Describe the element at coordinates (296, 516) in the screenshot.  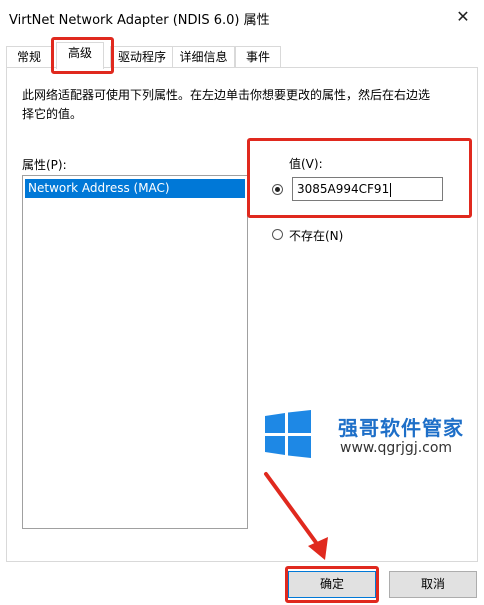
I see `red-arrow-annotation-icon` at that location.